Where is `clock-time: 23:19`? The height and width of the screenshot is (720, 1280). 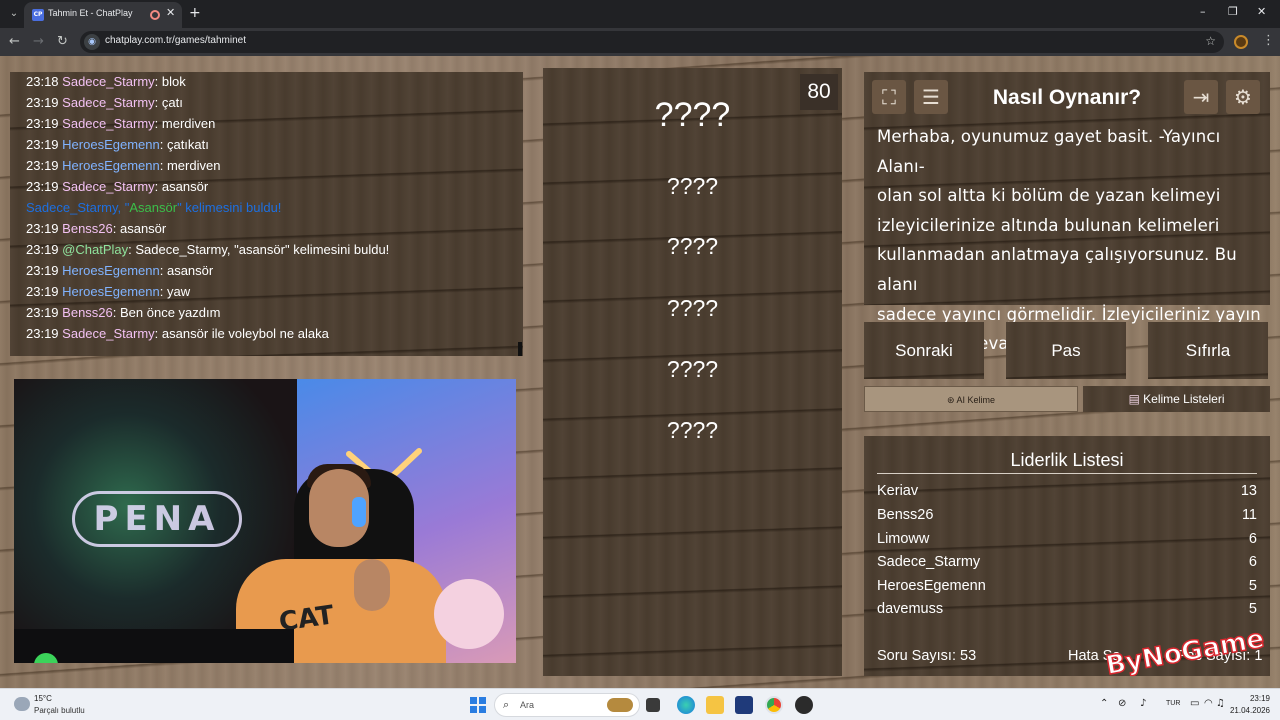
clock-time: 23:19 is located at coordinates (1252, 698).